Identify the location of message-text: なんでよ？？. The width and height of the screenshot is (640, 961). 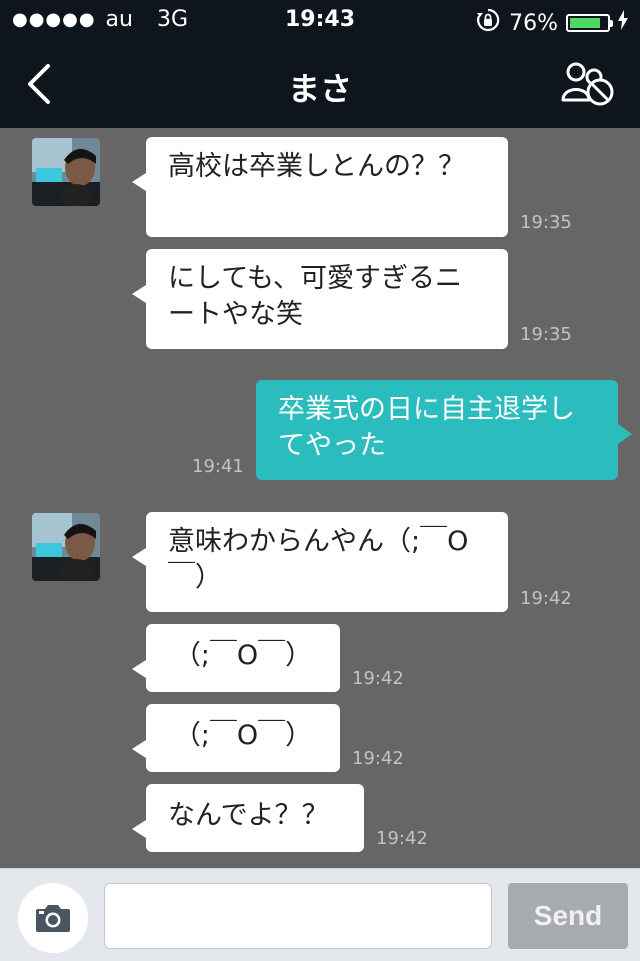
(248, 815).